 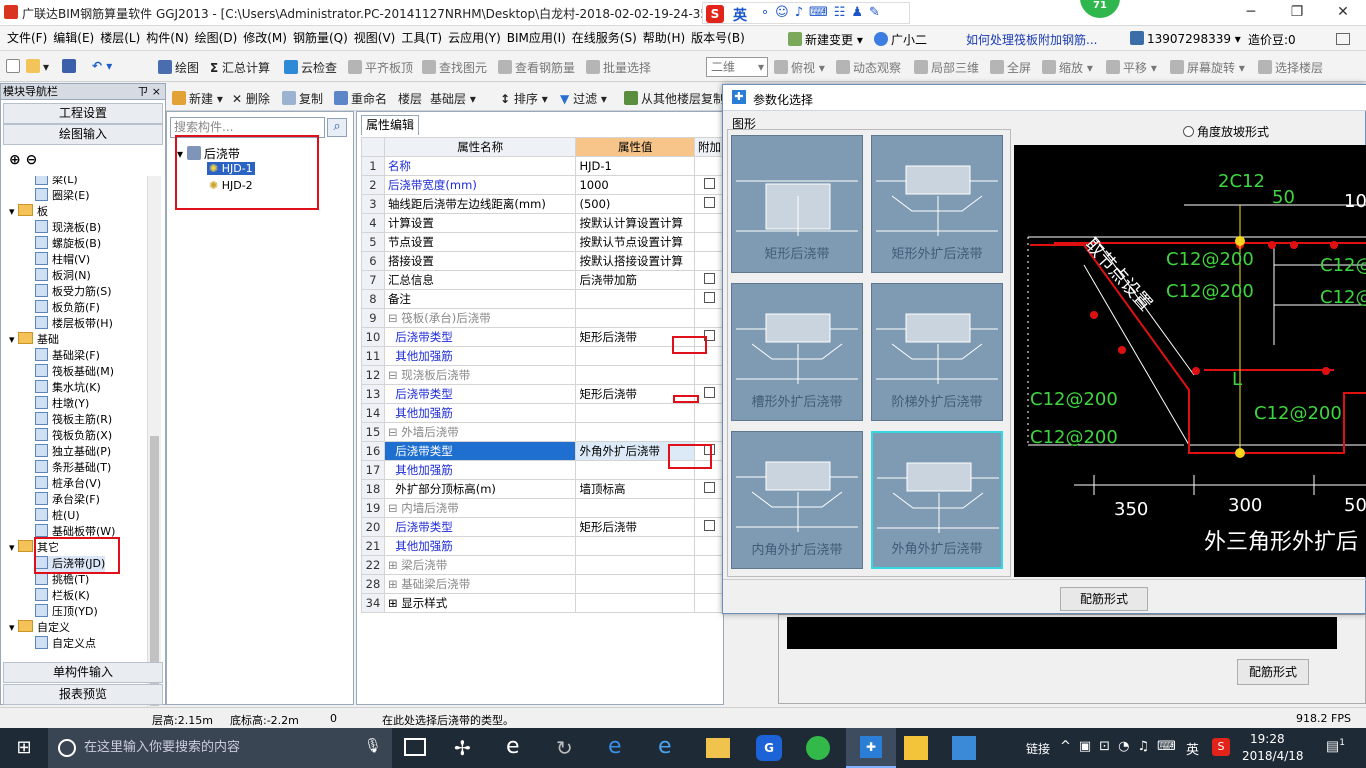 What do you see at coordinates (543, 413) in the screenshot?
I see `property-row: 14 其他加强筋` at bounding box center [543, 413].